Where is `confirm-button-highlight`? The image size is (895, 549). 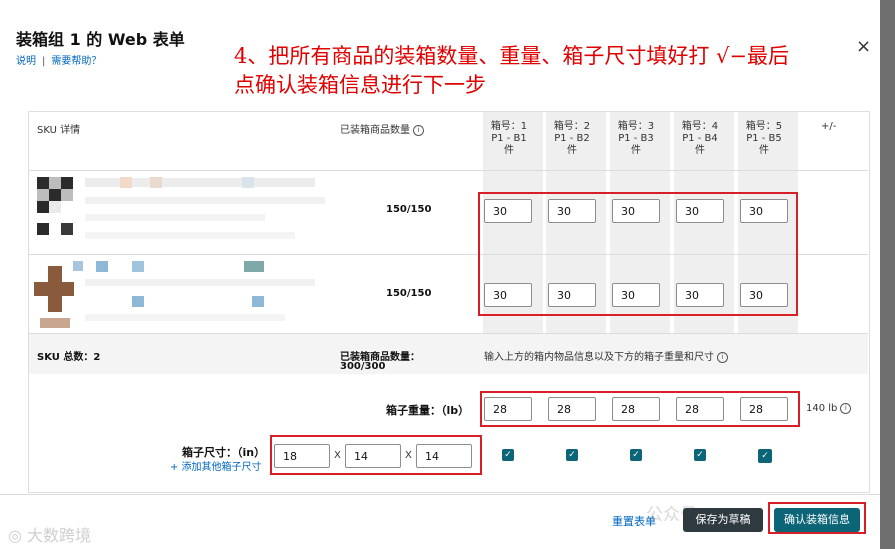 confirm-button-highlight is located at coordinates (817, 518).